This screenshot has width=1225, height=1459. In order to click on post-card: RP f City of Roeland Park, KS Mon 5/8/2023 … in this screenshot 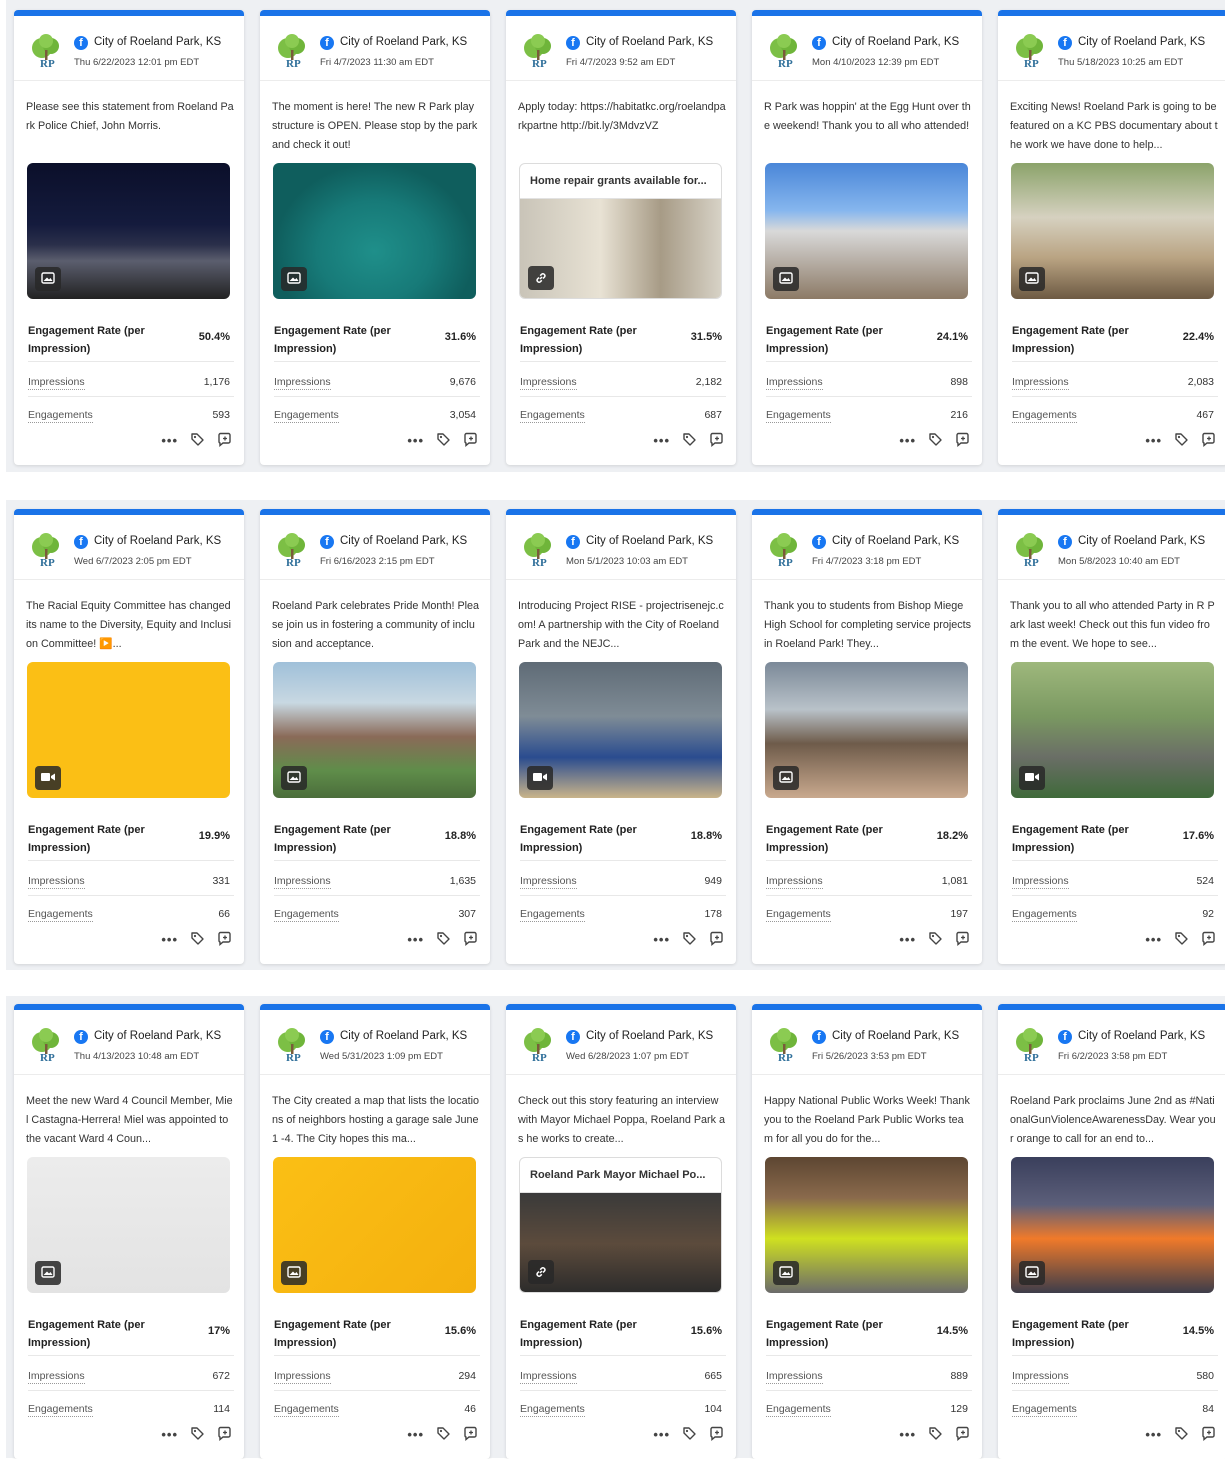, I will do `click(1111, 736)`.